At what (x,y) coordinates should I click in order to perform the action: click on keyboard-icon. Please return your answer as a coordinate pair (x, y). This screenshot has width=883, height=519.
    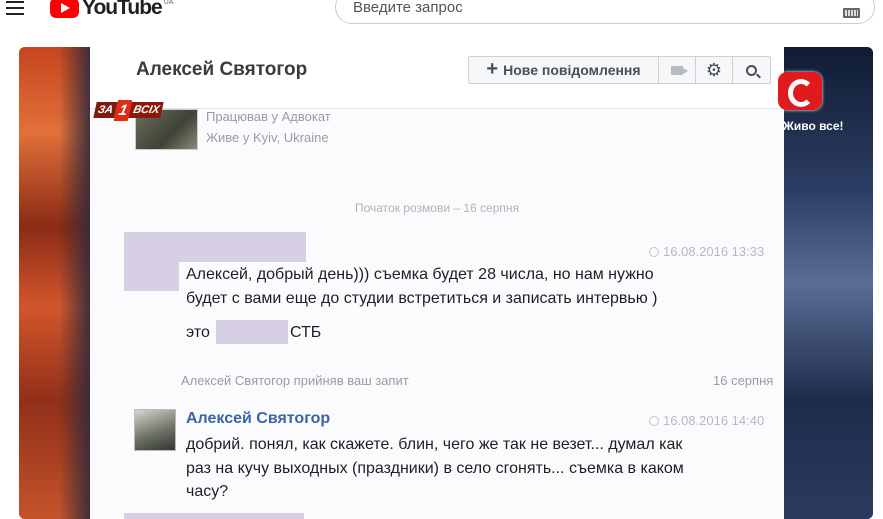
    Looking at the image, I should click on (851, 13).